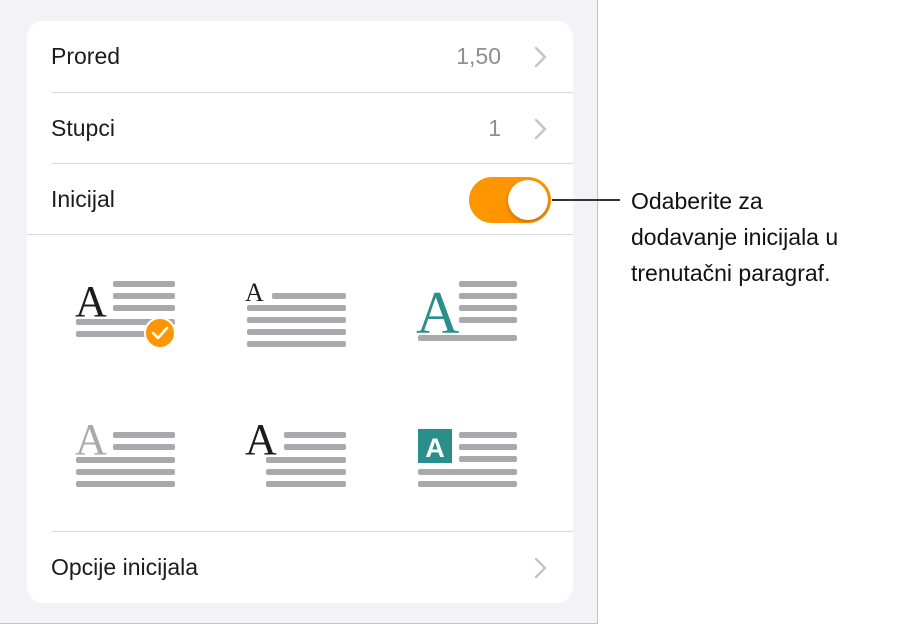 The image size is (907, 625). I want to click on line-spacing-row: Prored 1,50, so click(300, 56).